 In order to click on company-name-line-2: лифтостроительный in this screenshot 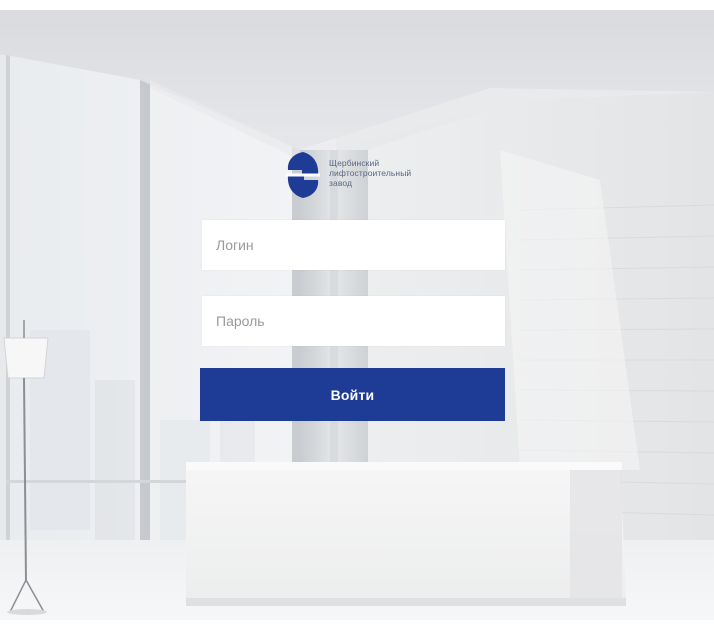, I will do `click(370, 173)`.